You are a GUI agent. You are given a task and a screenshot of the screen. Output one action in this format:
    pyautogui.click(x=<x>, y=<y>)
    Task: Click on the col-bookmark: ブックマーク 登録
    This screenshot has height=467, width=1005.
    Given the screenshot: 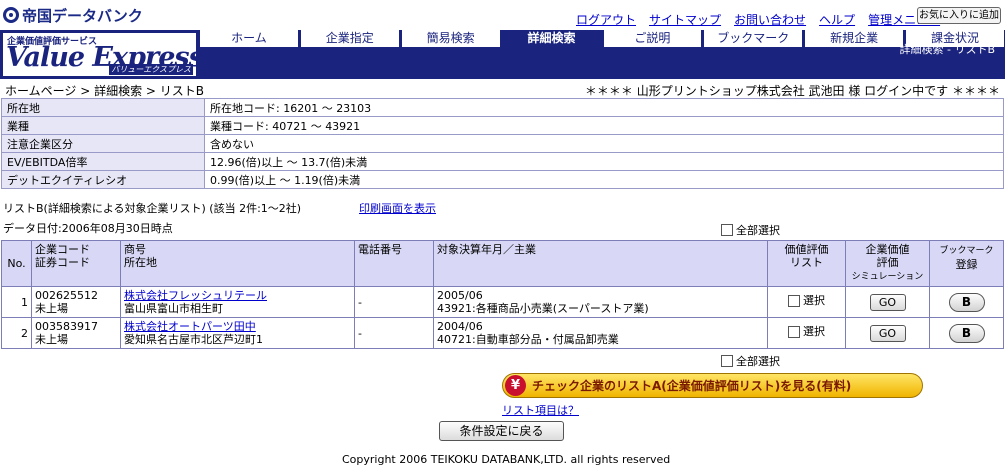 What is the action you would take?
    pyautogui.click(x=966, y=263)
    